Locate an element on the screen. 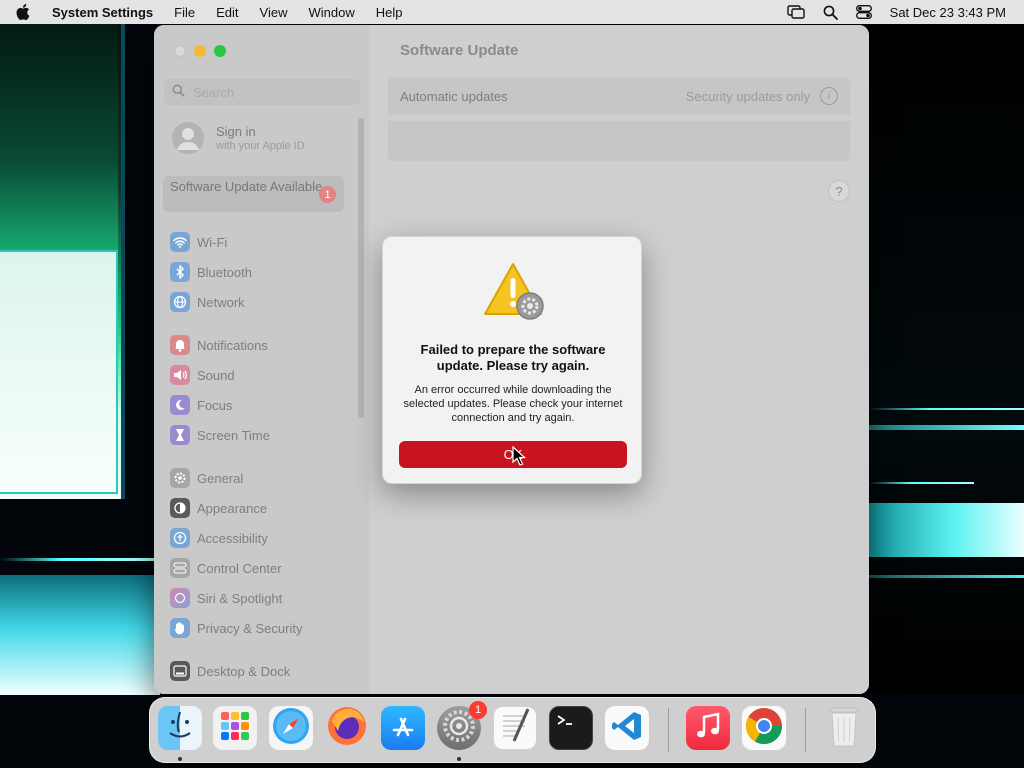  info-icon: i is located at coordinates (829, 96).